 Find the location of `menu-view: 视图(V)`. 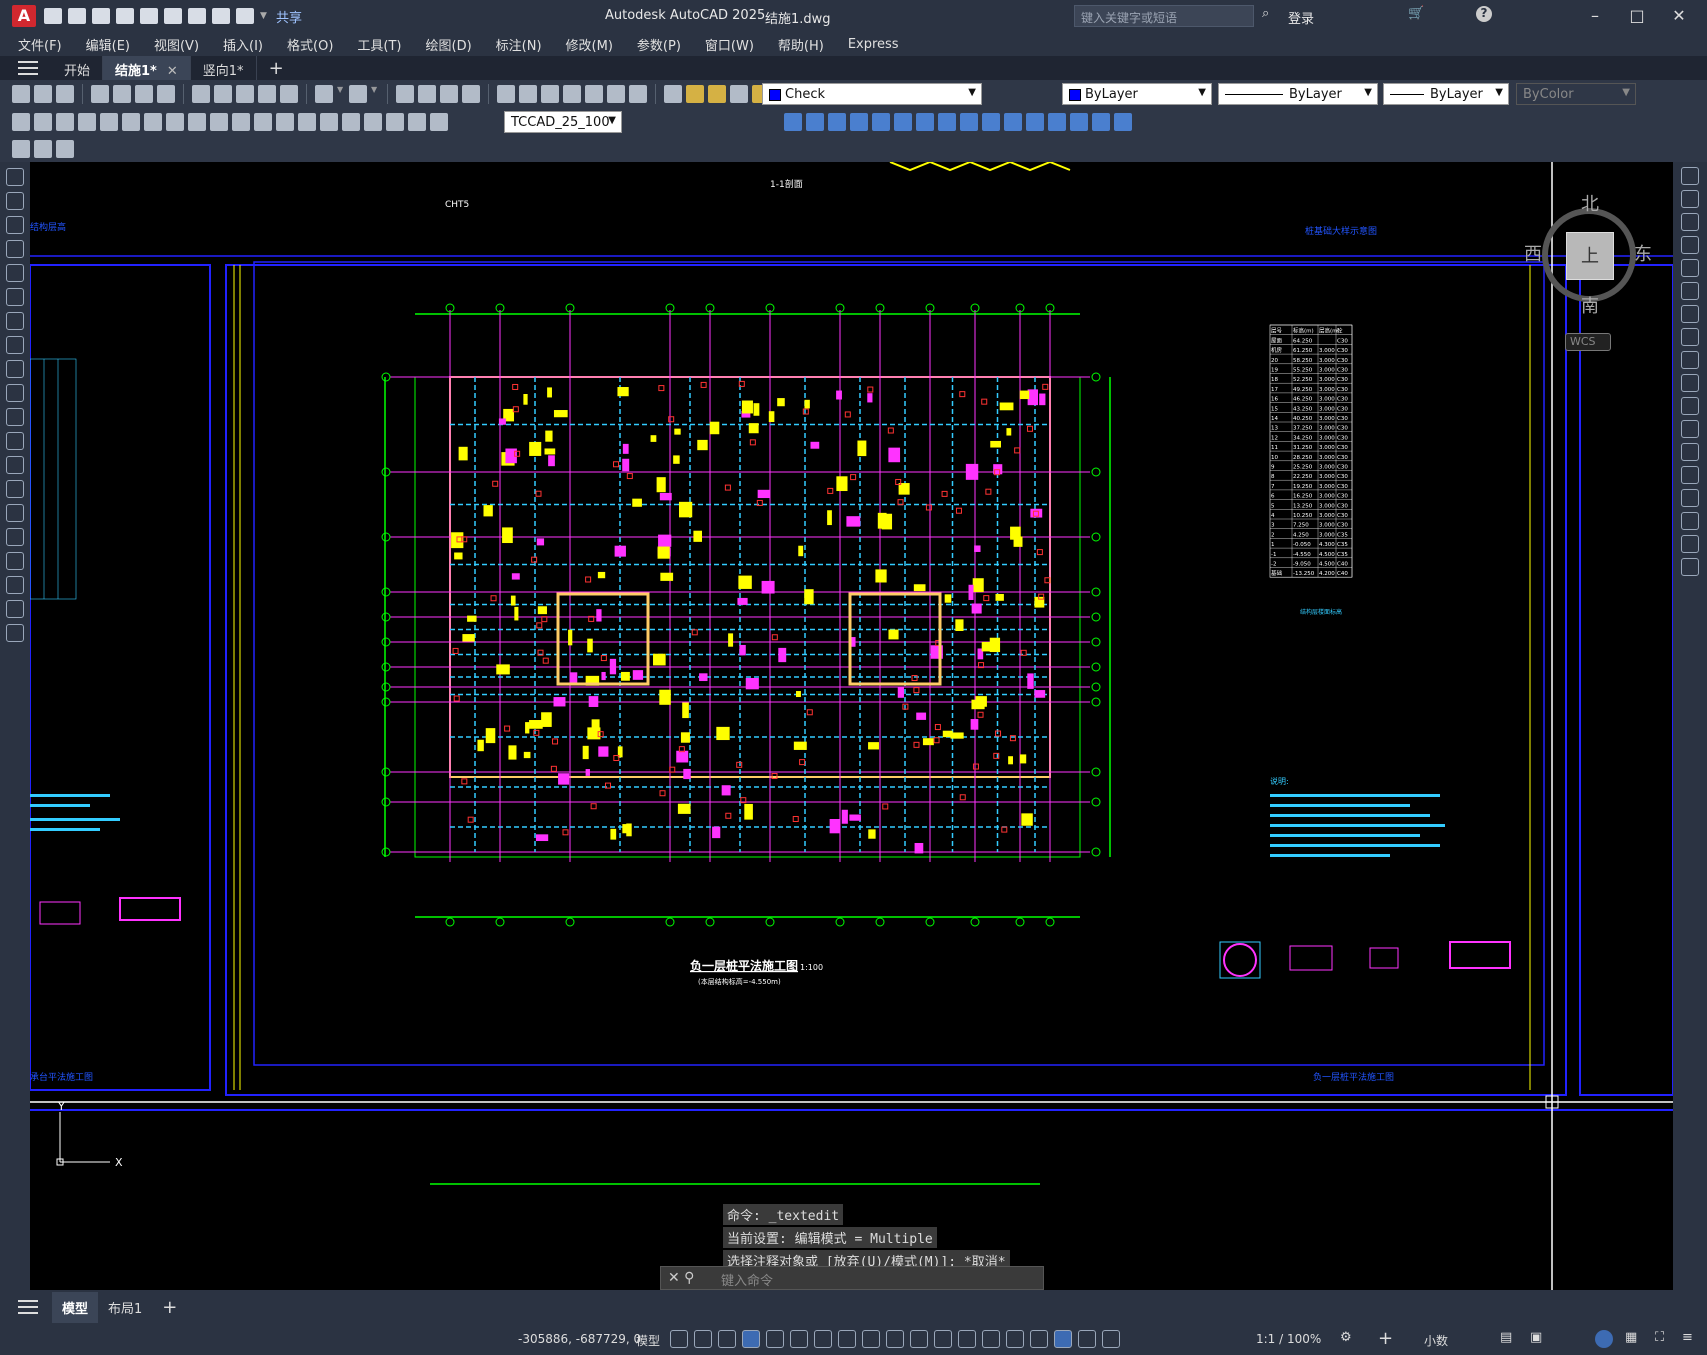

menu-view: 视图(V) is located at coordinates (176, 44).